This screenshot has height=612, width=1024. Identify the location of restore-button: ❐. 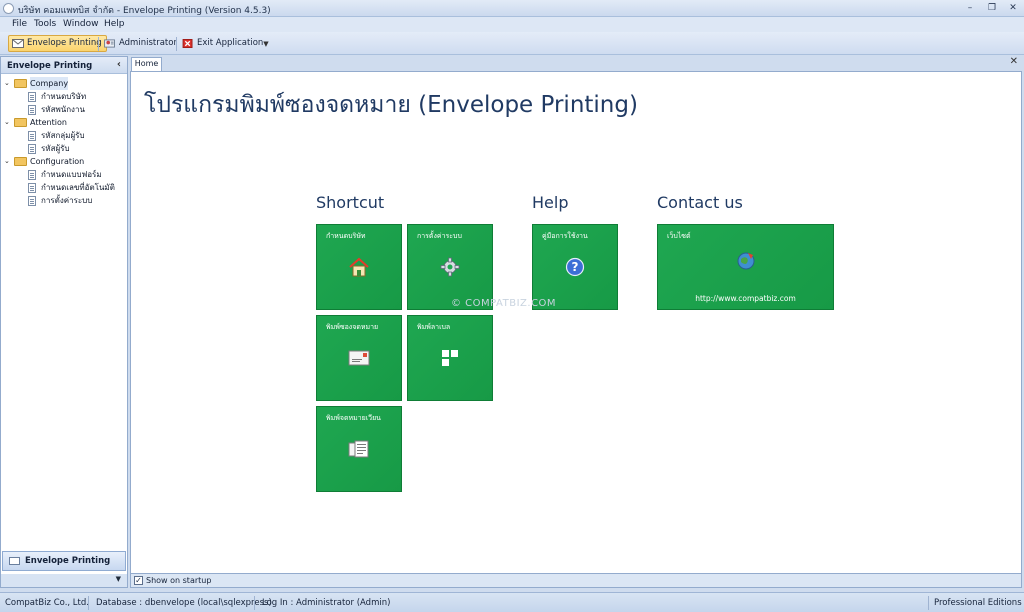
(992, 8).